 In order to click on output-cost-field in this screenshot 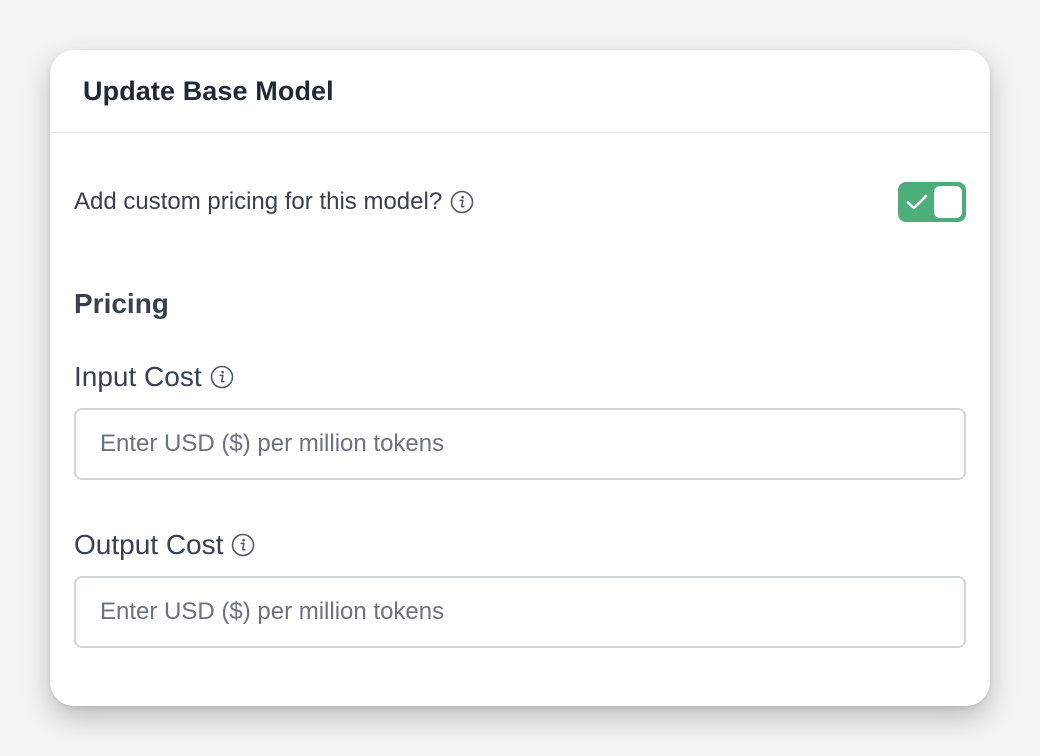, I will do `click(520, 612)`.